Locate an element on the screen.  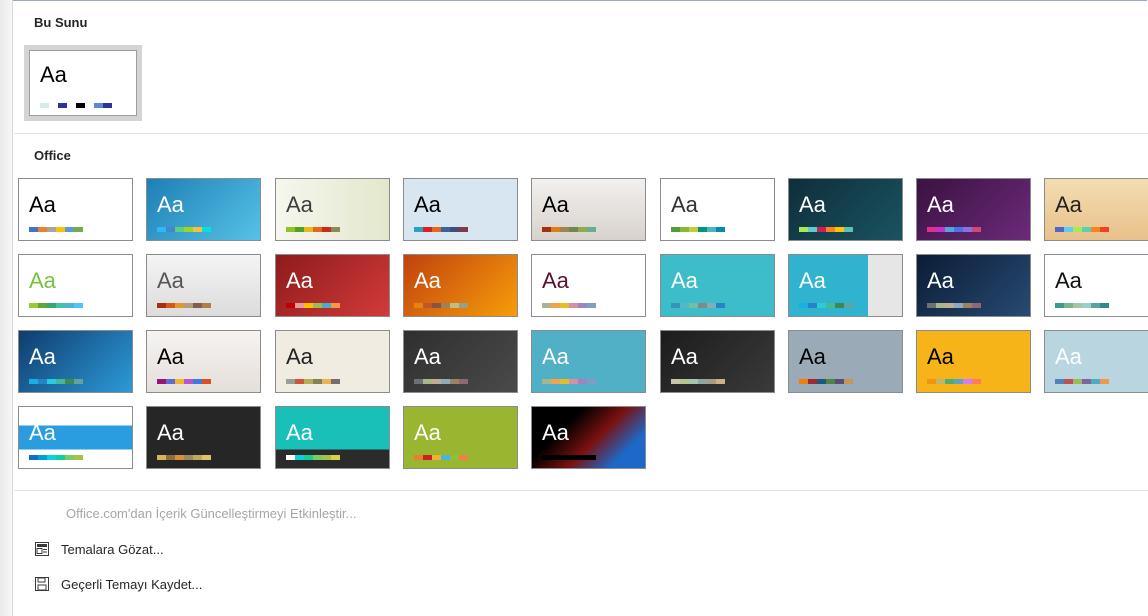
current-theme-swatches is located at coordinates (76, 105).